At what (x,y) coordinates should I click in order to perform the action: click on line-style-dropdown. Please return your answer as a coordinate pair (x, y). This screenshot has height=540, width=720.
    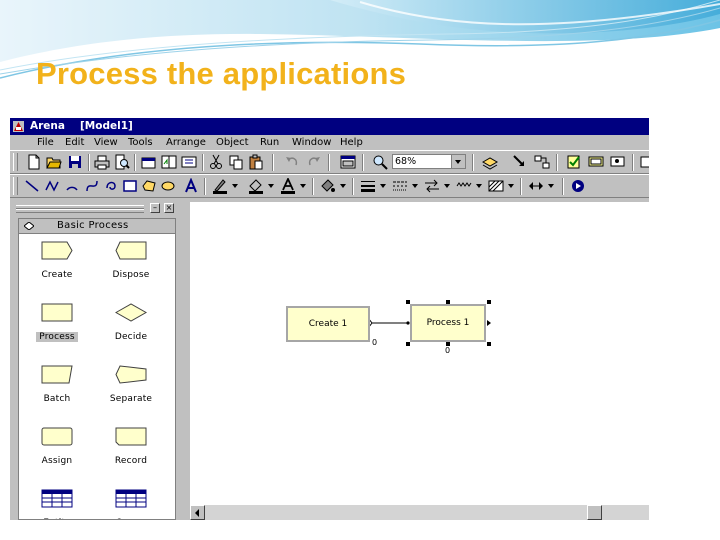
    Looking at the image, I should click on (415, 186).